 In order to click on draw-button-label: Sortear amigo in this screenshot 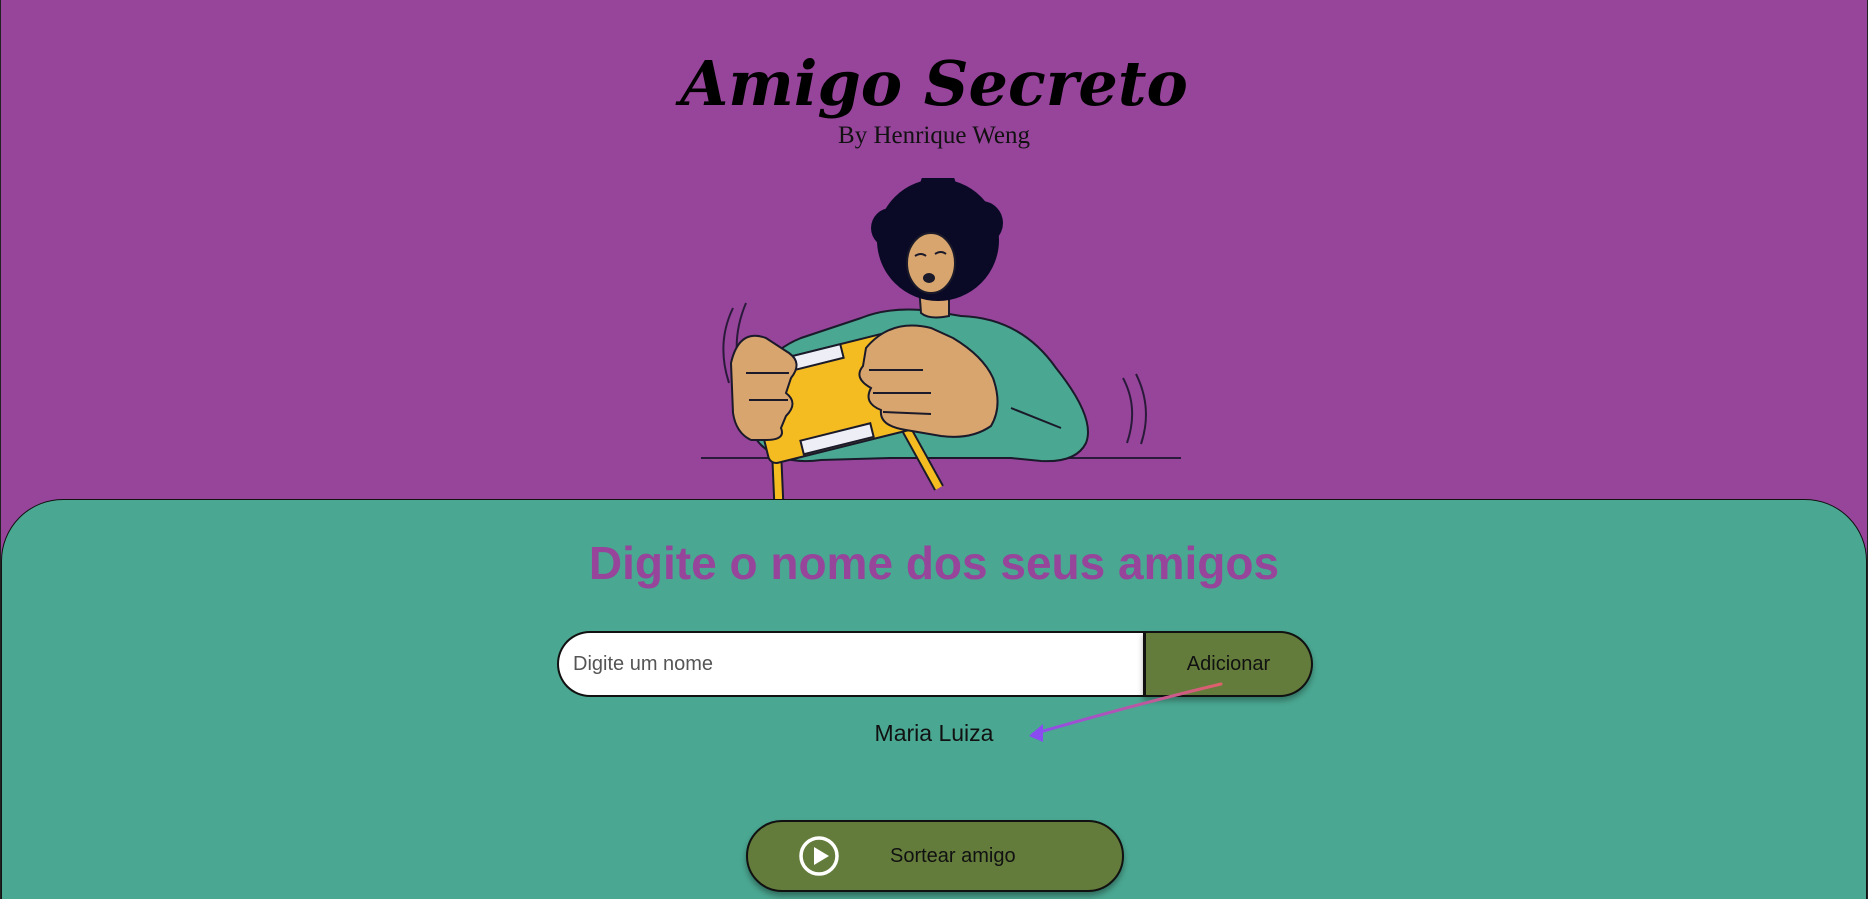, I will do `click(953, 855)`.